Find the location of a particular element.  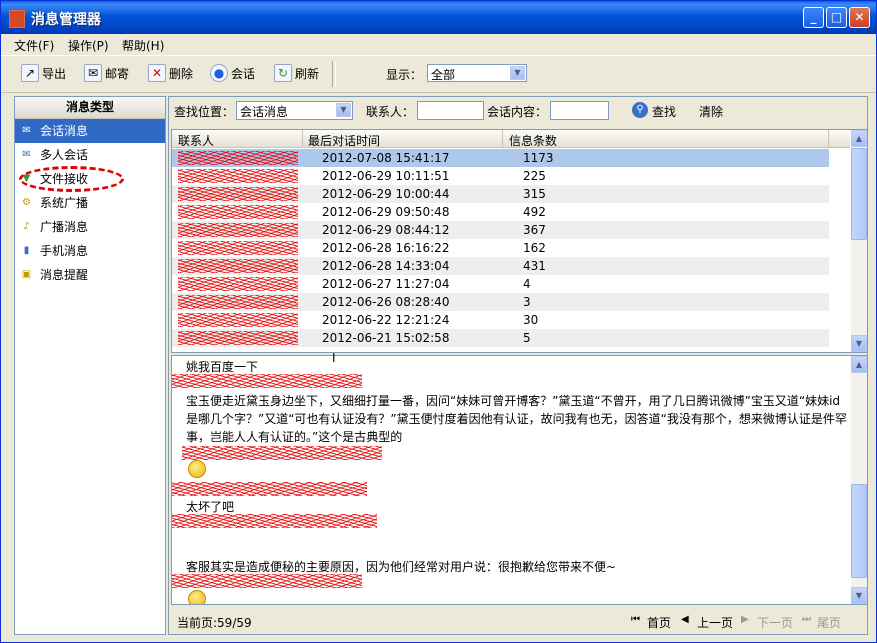

row-count: 315 is located at coordinates (534, 194).